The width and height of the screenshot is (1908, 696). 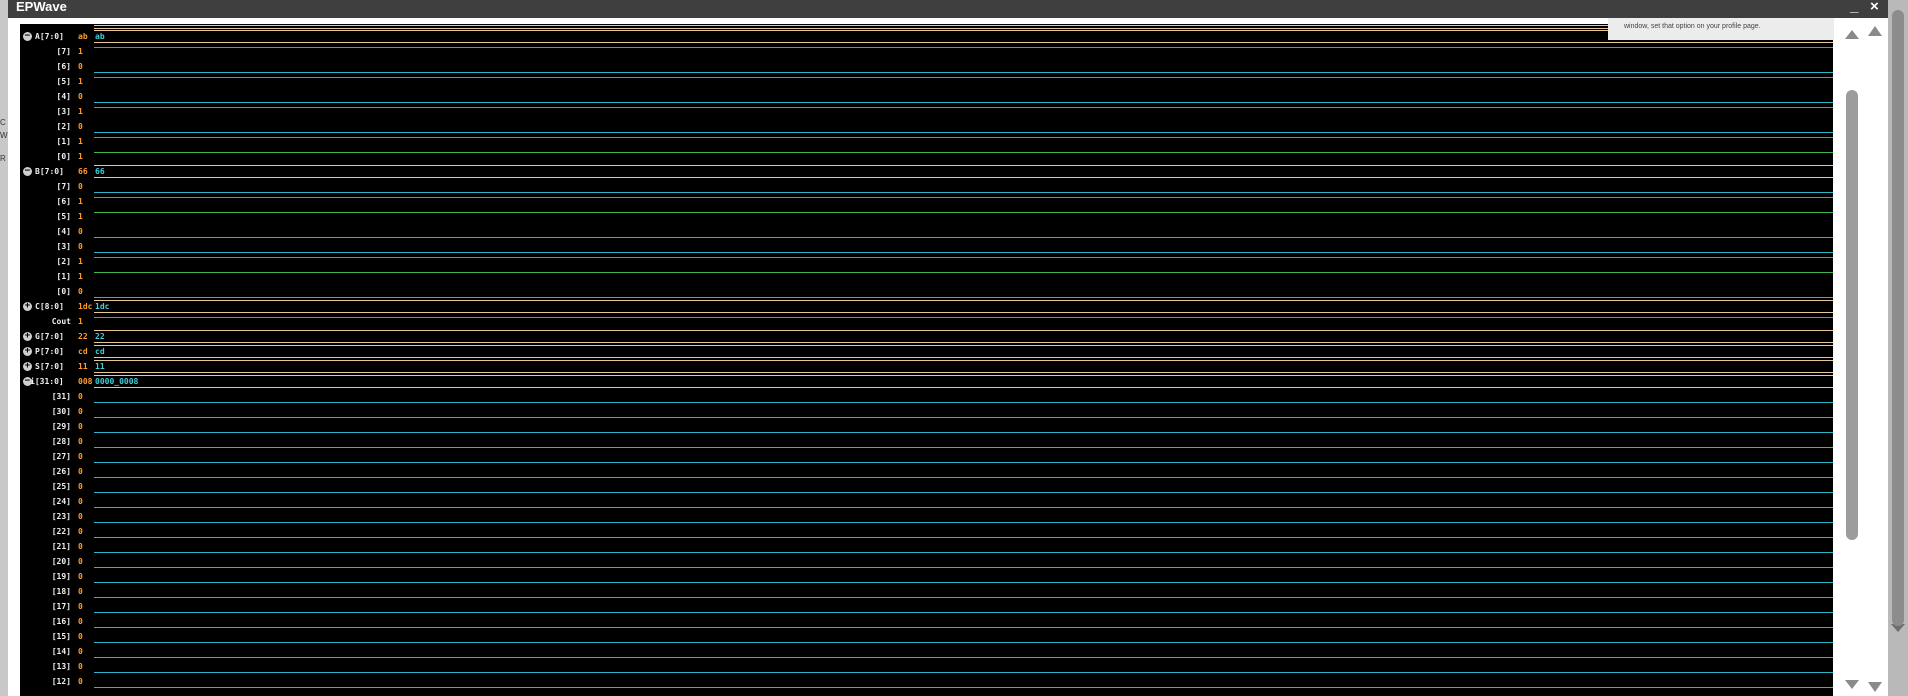 What do you see at coordinates (926, 456) in the screenshot?
I see `bit-signal-row: [27] 0` at bounding box center [926, 456].